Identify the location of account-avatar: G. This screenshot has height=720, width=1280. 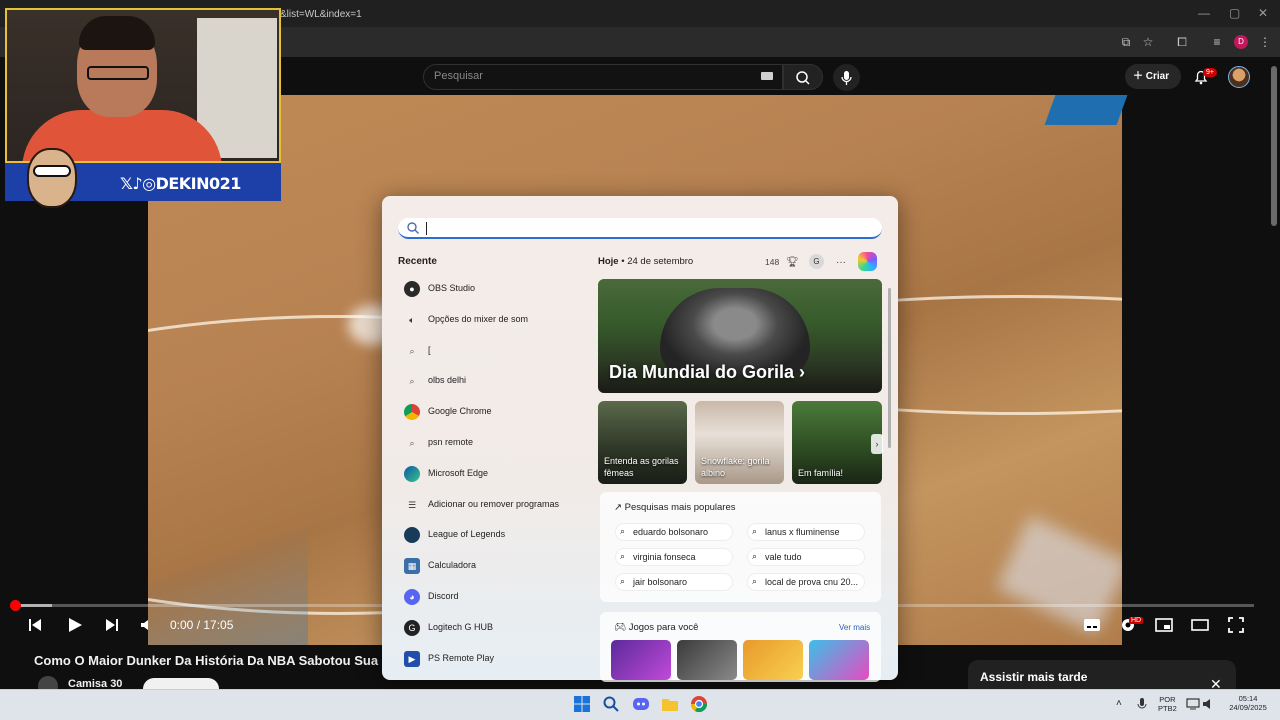
(816, 261).